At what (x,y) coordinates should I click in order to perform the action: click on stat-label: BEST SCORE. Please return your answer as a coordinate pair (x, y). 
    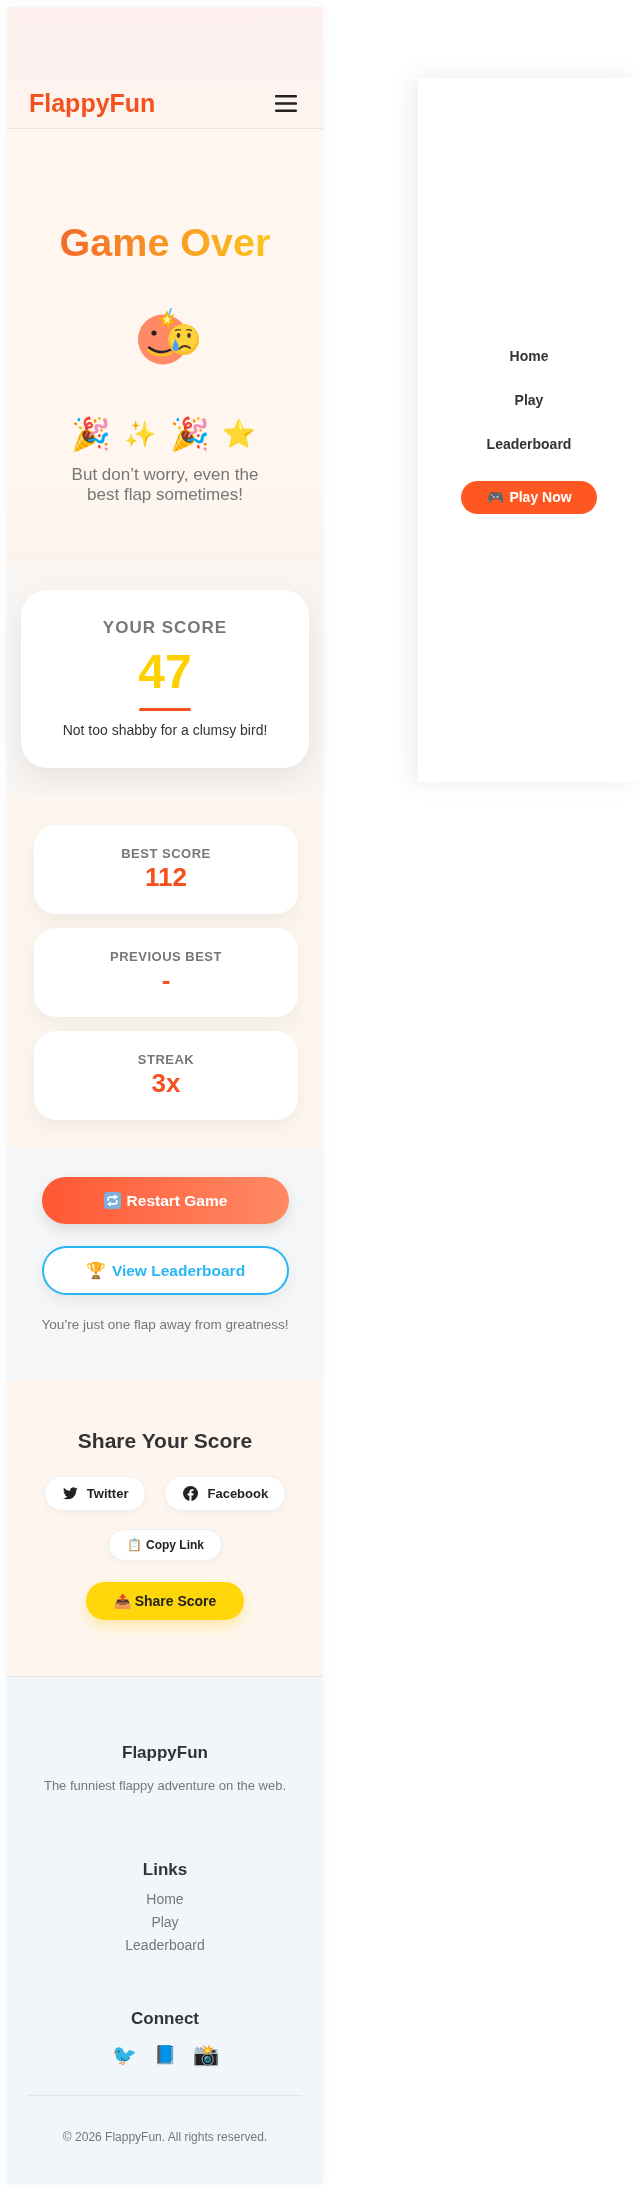
    Looking at the image, I should click on (166, 853).